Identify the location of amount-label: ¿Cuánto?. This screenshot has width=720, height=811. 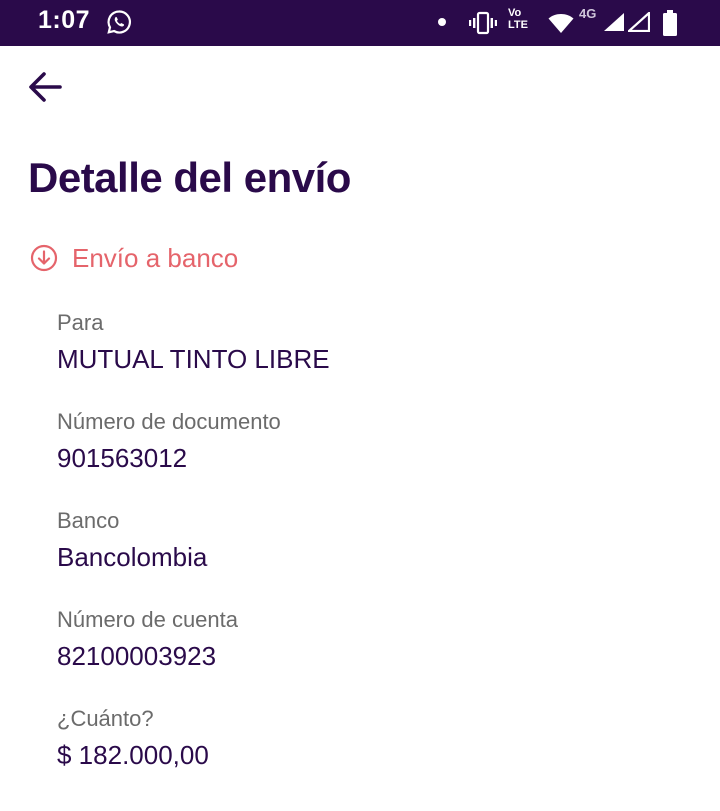
(105, 718).